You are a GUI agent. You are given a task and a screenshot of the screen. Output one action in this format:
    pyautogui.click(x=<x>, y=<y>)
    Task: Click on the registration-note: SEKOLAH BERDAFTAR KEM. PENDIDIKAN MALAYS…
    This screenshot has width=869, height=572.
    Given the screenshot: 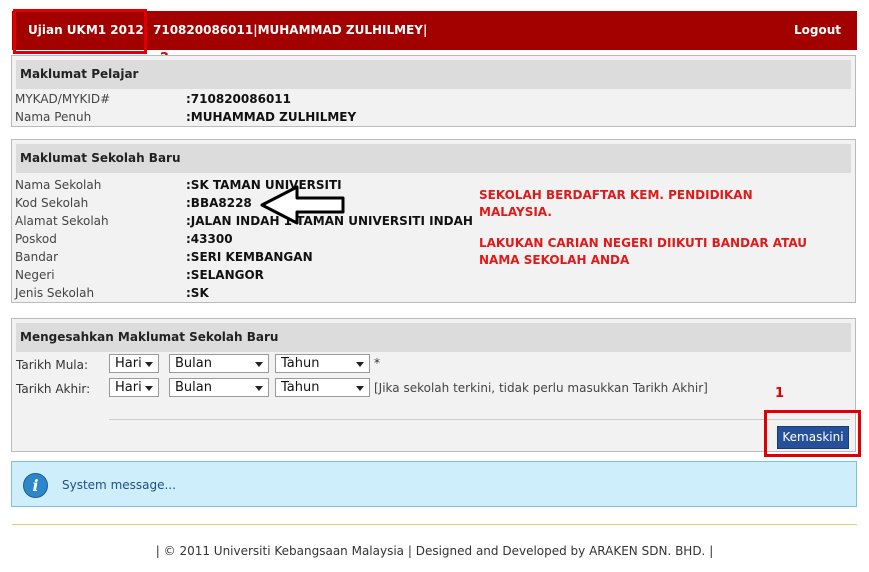 What is the action you would take?
    pyautogui.click(x=616, y=204)
    